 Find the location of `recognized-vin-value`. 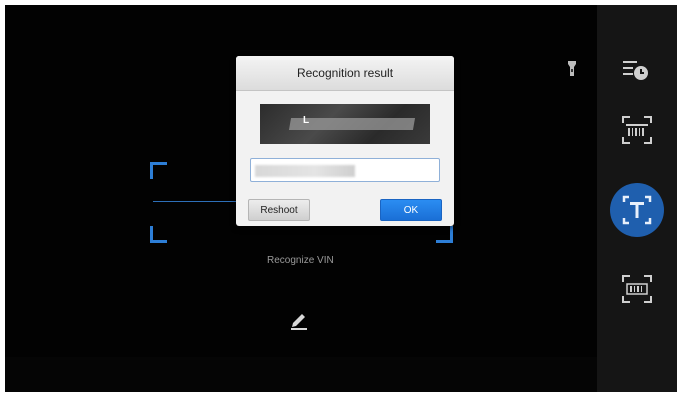

recognized-vin-value is located at coordinates (305, 171).